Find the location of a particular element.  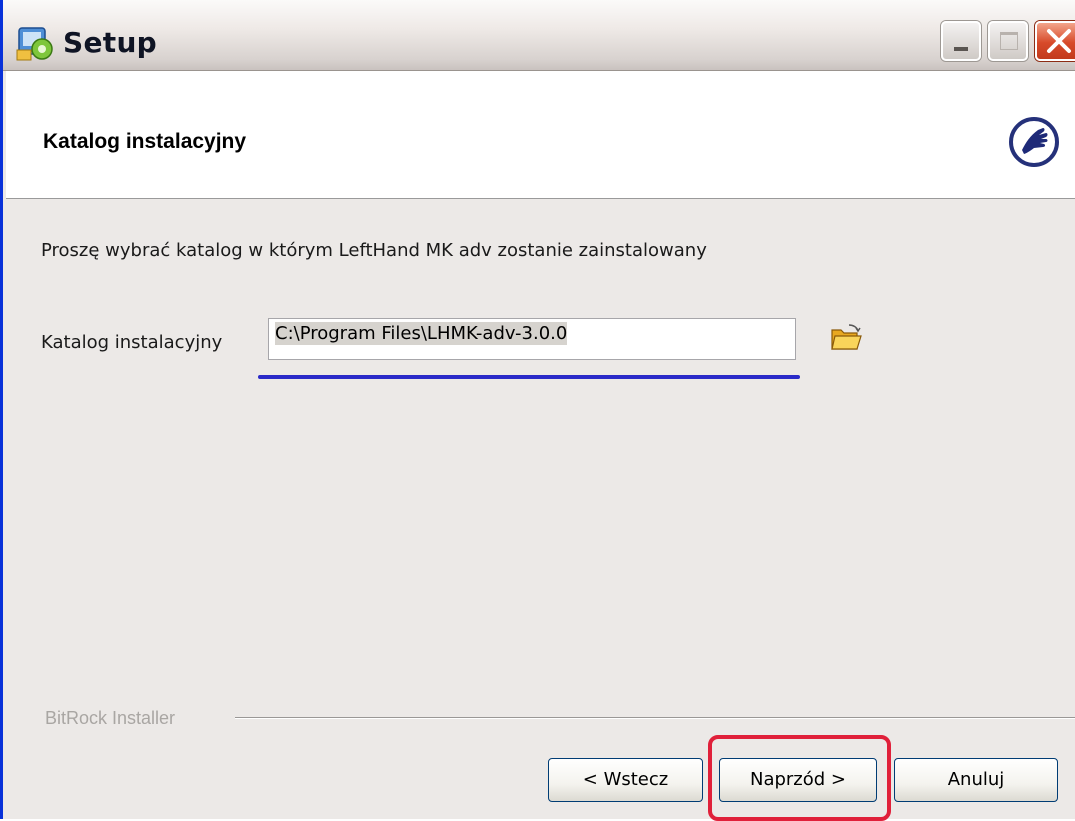

page-title: Katalog instalacyjny is located at coordinates (145, 141).